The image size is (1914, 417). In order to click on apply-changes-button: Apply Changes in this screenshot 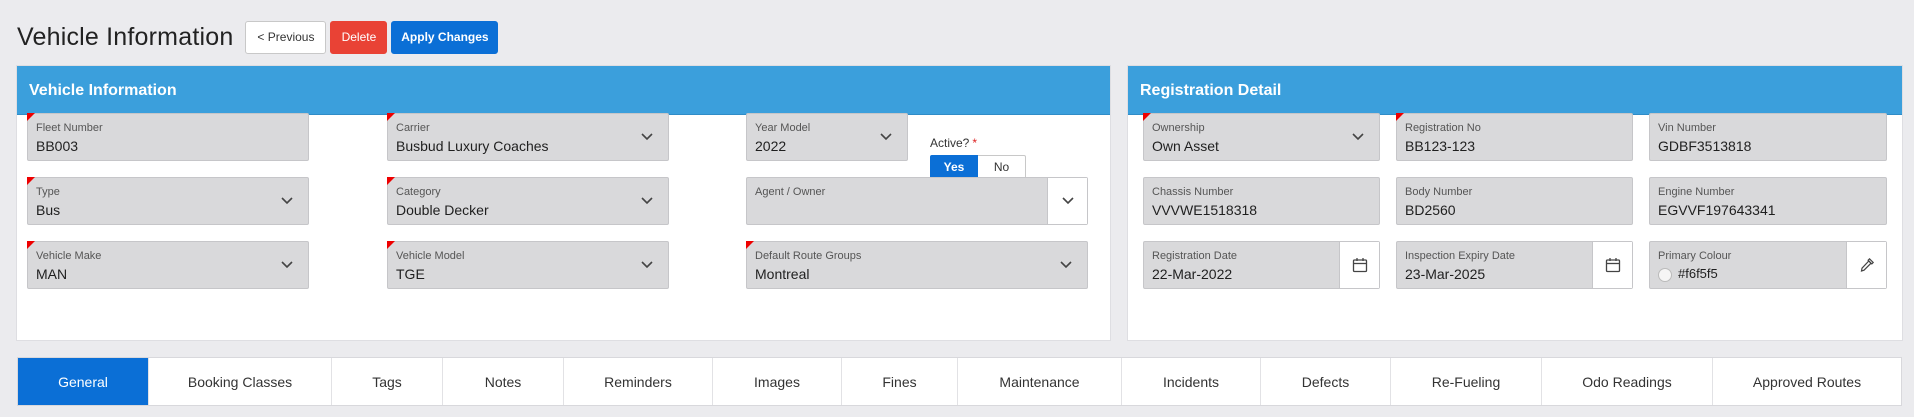, I will do `click(445, 37)`.